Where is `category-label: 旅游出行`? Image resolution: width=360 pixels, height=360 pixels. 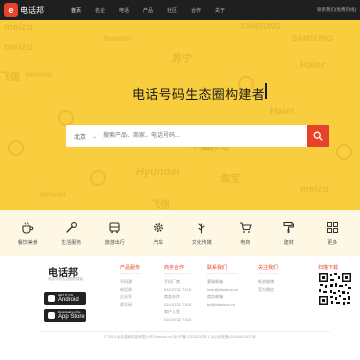
category-label: 旅游出行 is located at coordinates (114, 243).